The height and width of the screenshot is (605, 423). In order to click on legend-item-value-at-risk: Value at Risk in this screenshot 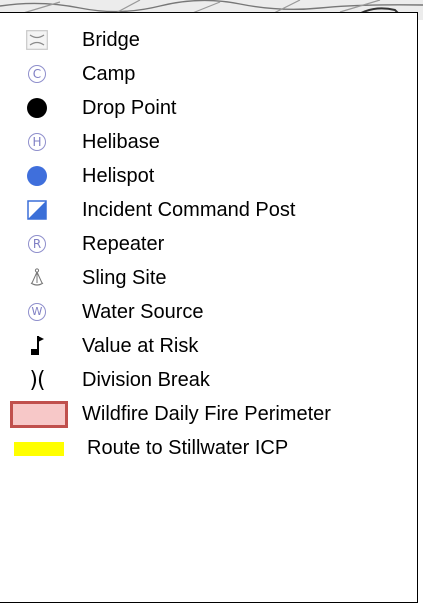, I will do `click(209, 346)`.